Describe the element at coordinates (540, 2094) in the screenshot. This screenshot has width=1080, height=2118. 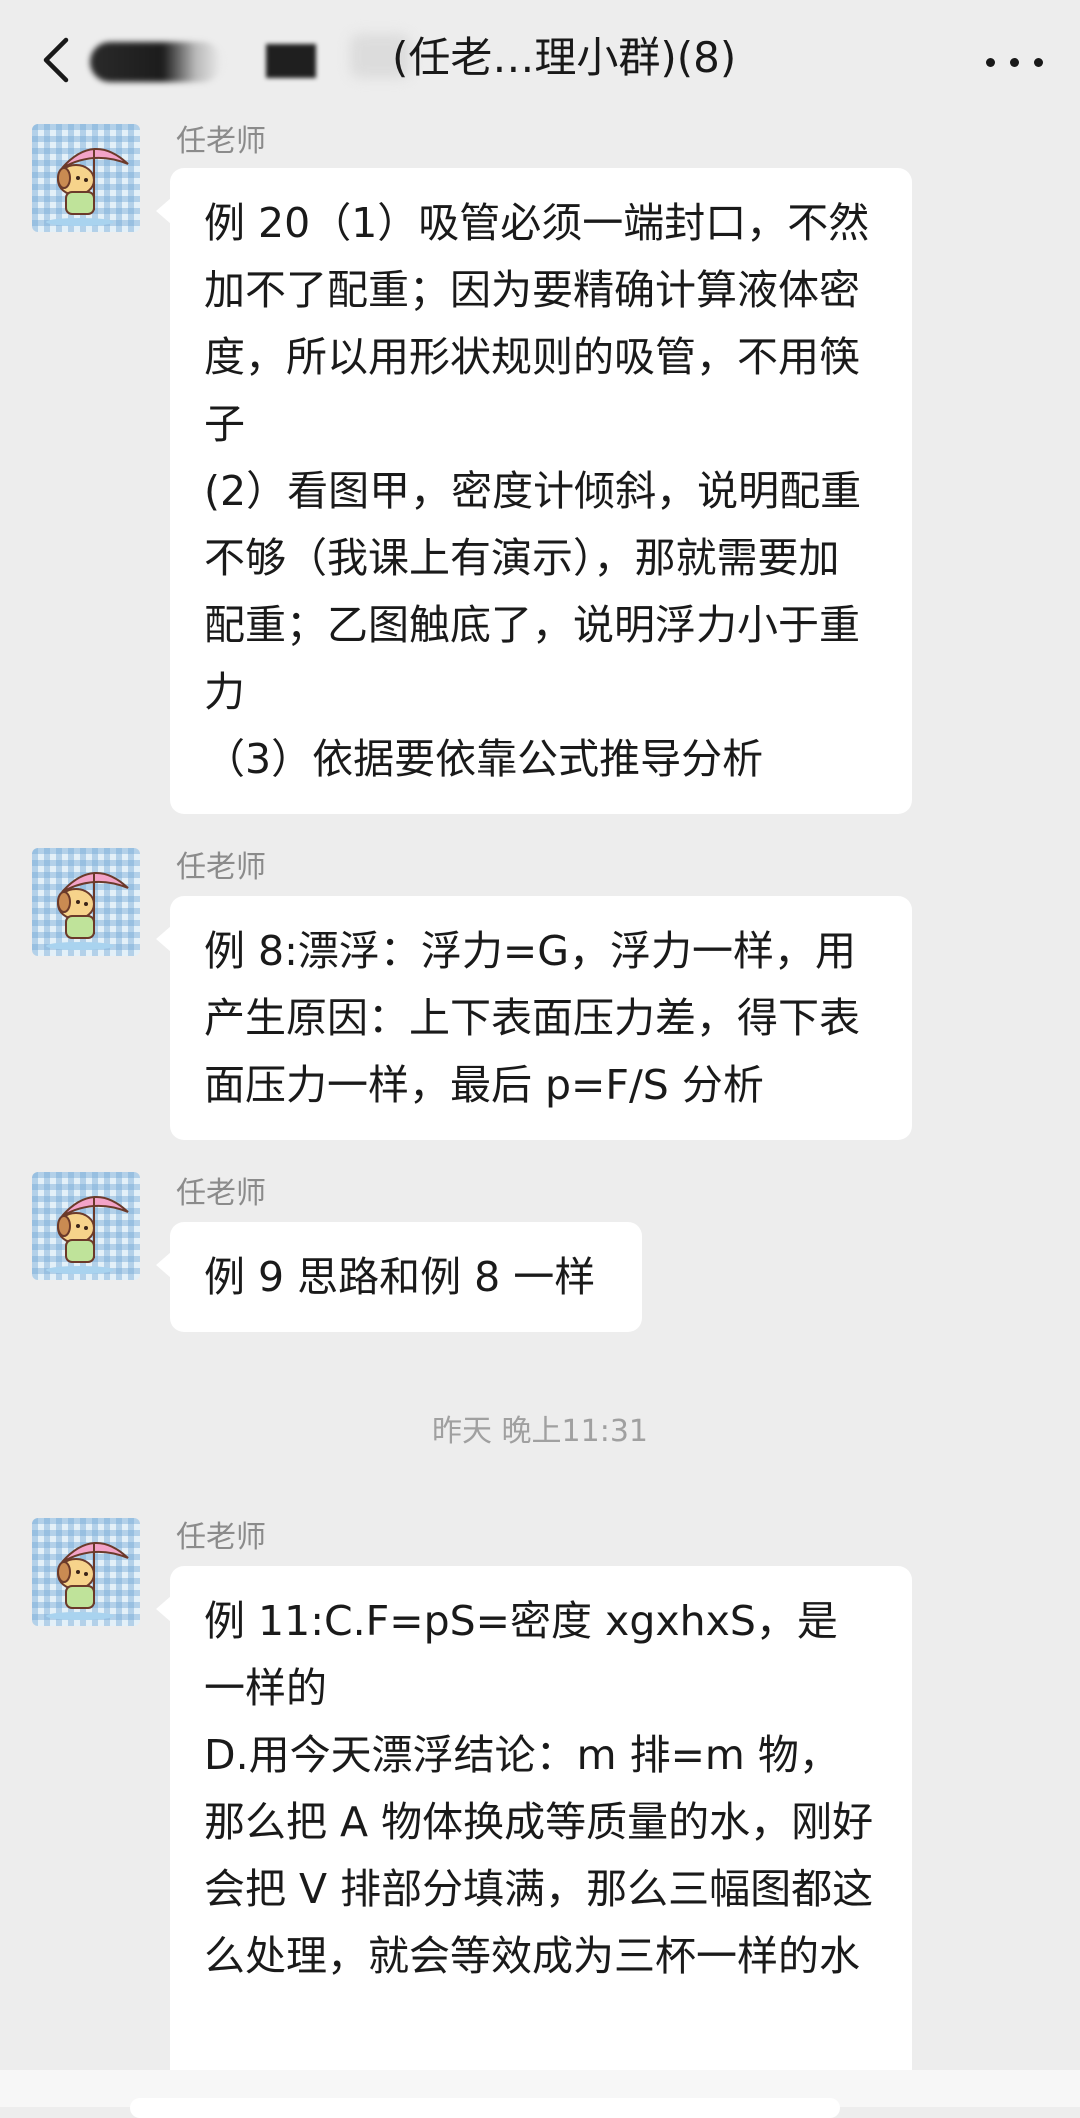
I see `input-bar` at that location.